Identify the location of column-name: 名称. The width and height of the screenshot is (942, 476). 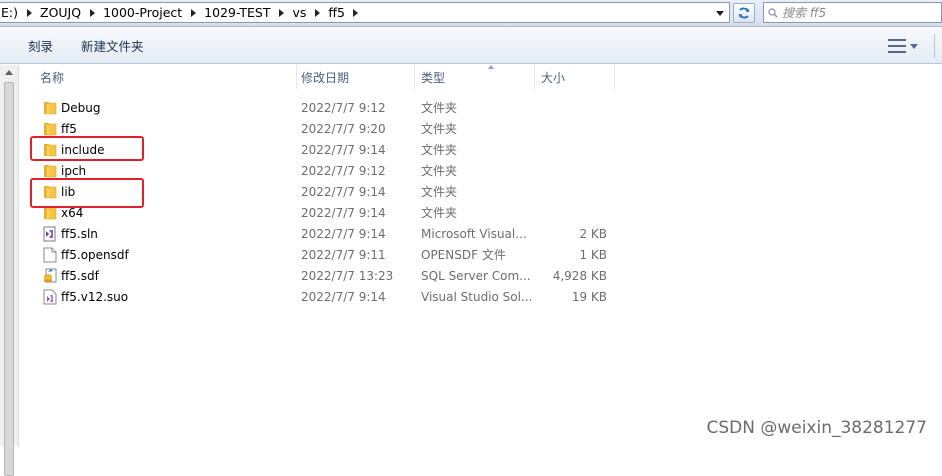
(165, 77).